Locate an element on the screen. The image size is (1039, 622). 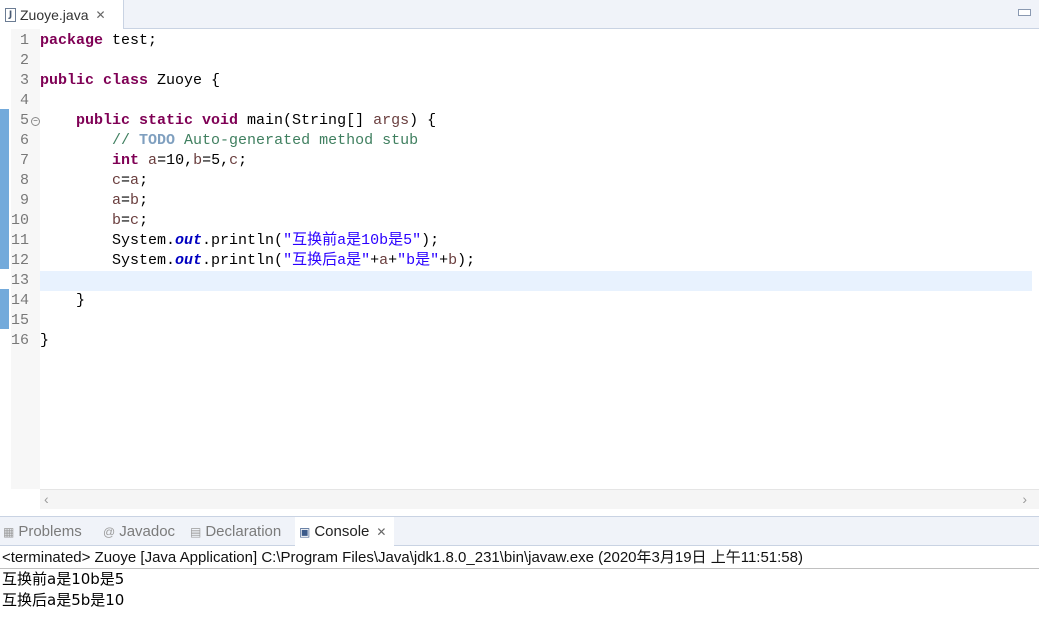
scroll-left-icon: ‹ is located at coordinates (46, 499).